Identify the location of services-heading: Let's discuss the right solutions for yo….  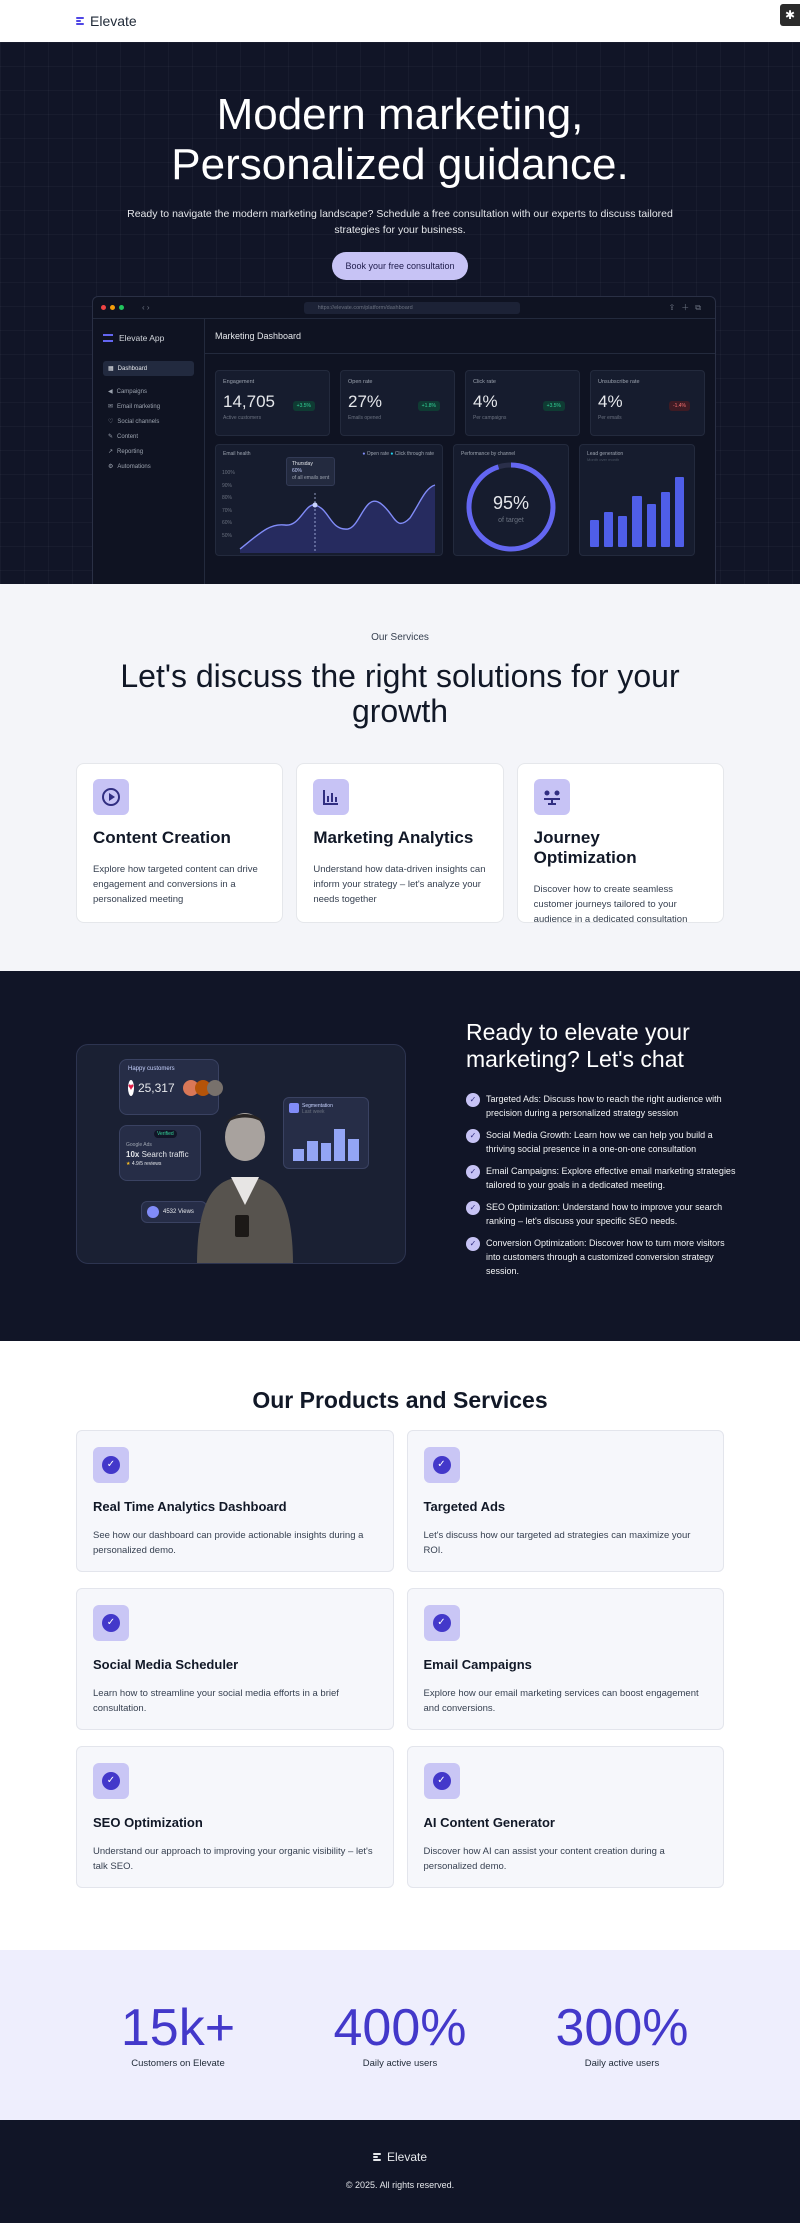
(400, 693).